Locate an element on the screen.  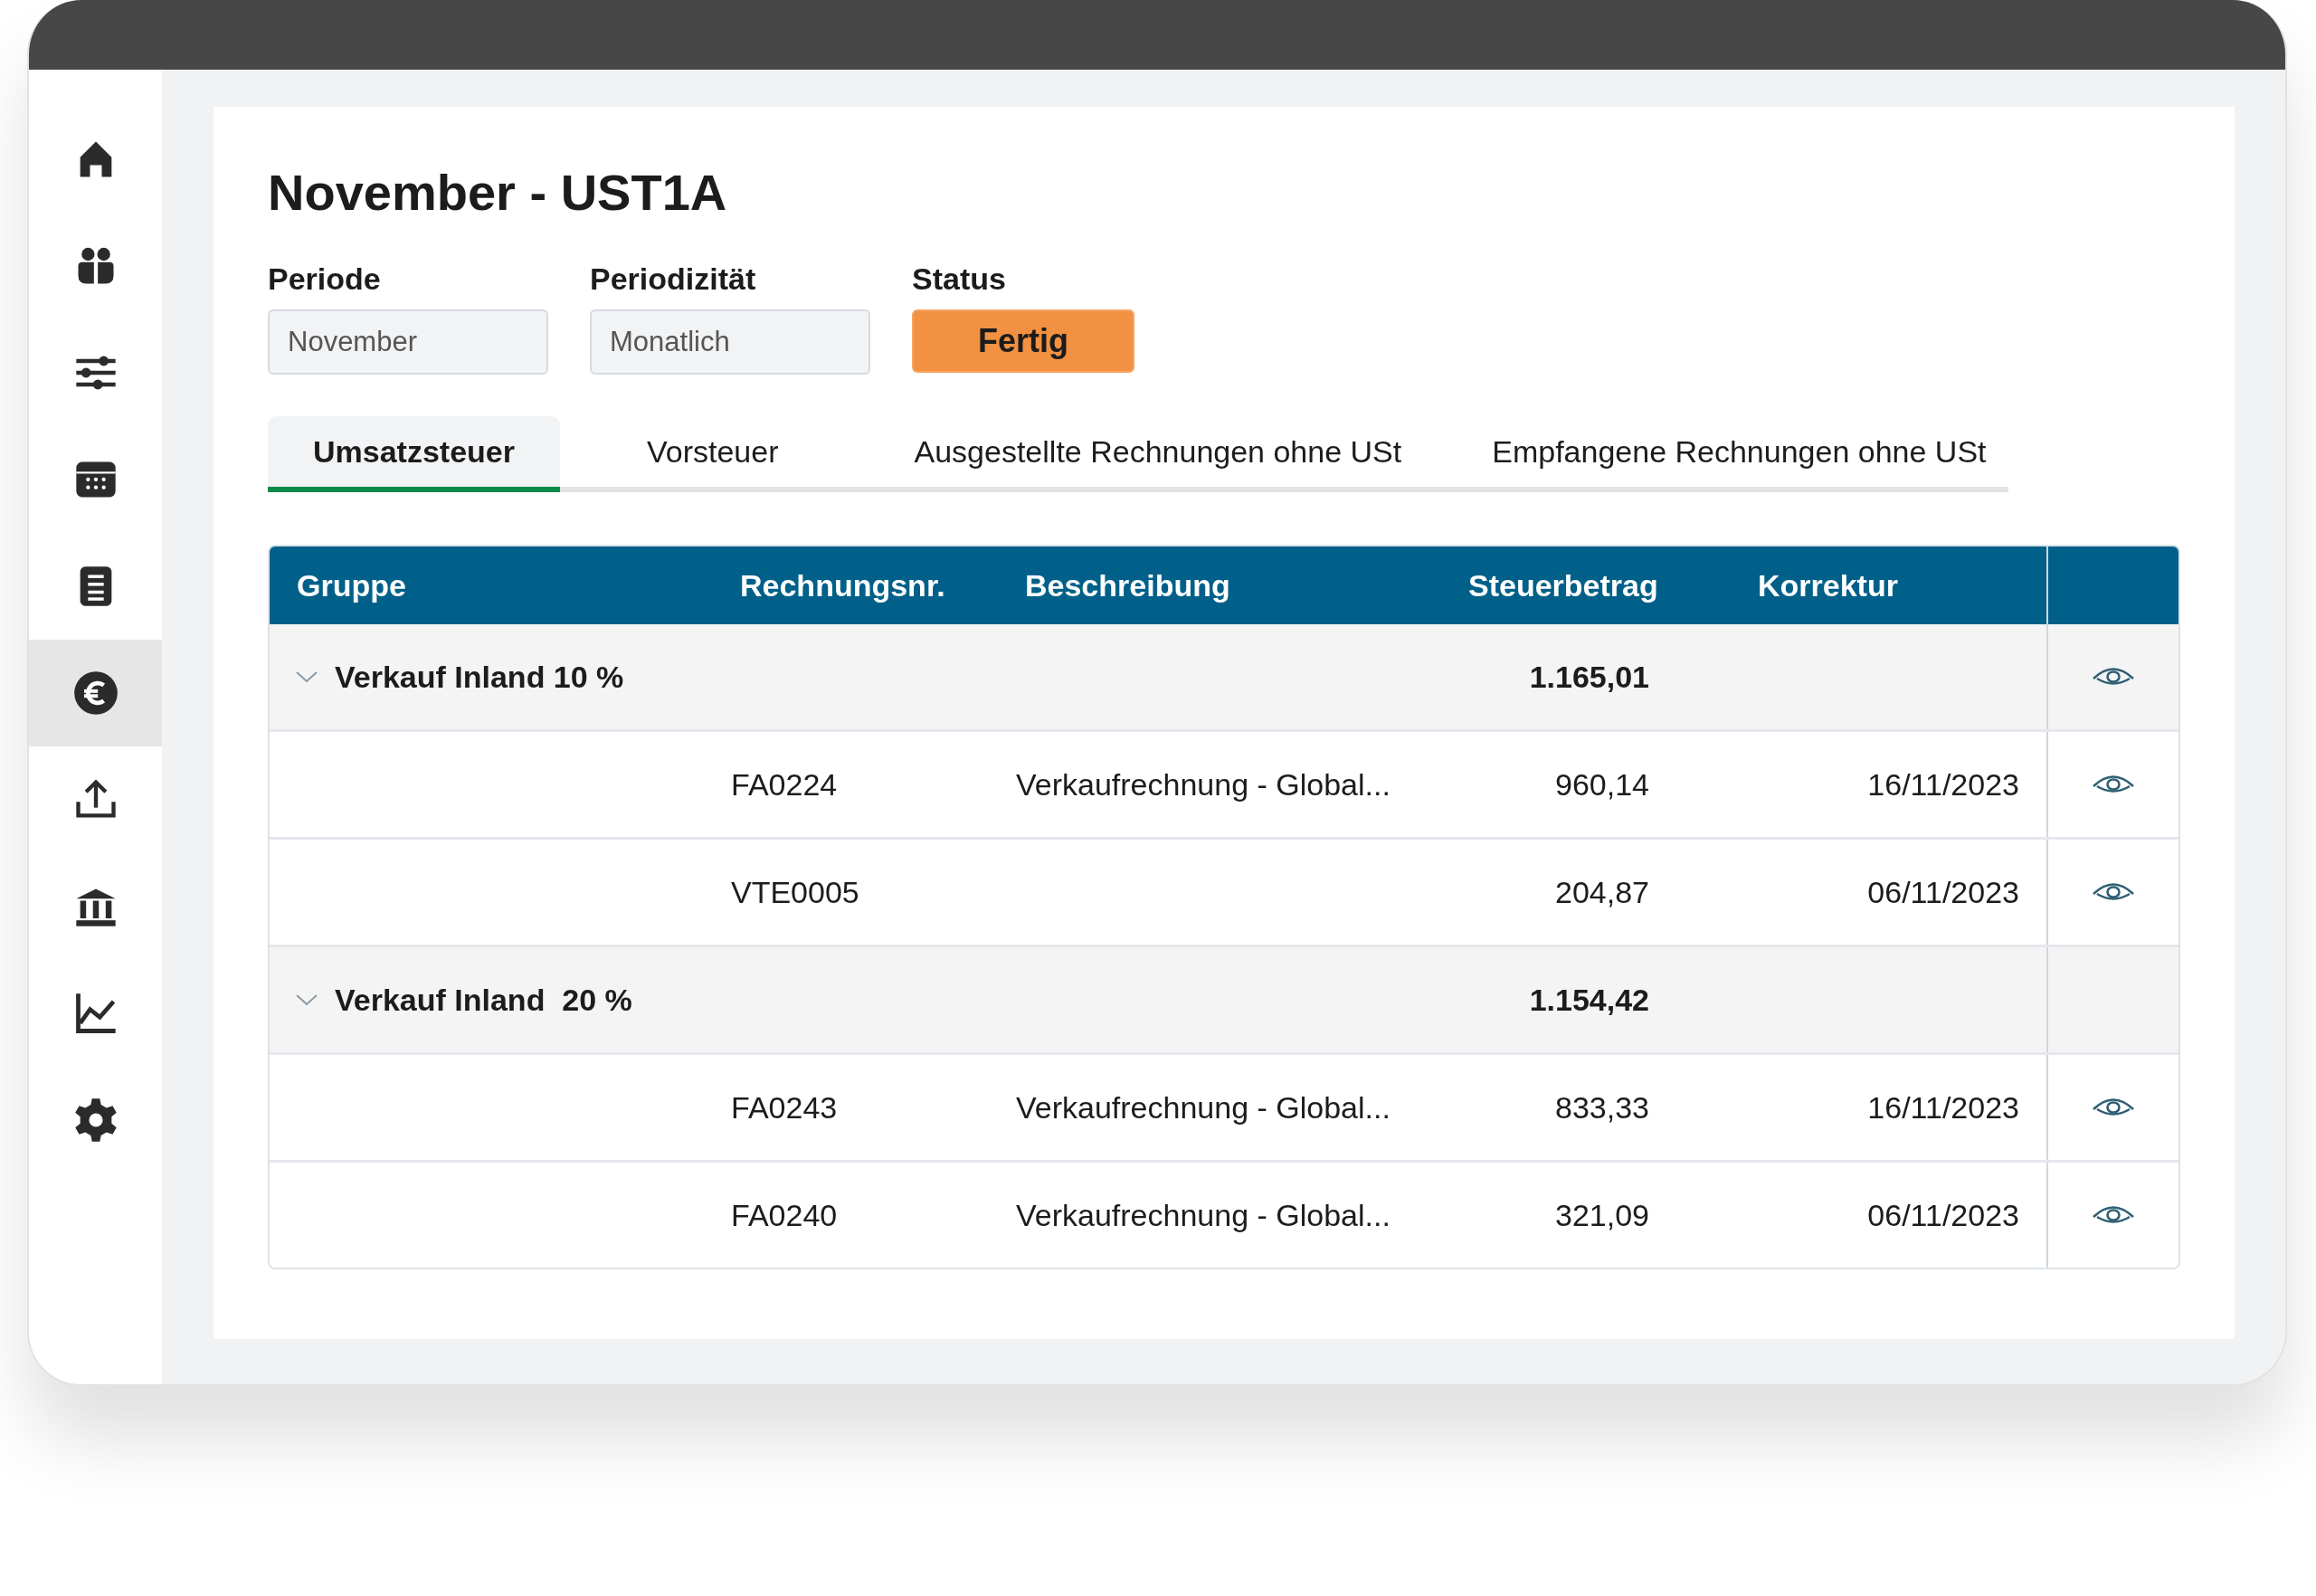
field-label: Periodizität is located at coordinates (673, 279).